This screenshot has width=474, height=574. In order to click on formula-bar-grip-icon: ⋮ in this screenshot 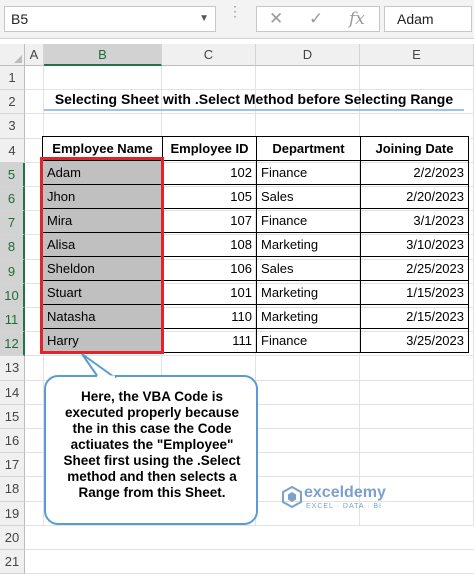, I will do `click(235, 11)`.